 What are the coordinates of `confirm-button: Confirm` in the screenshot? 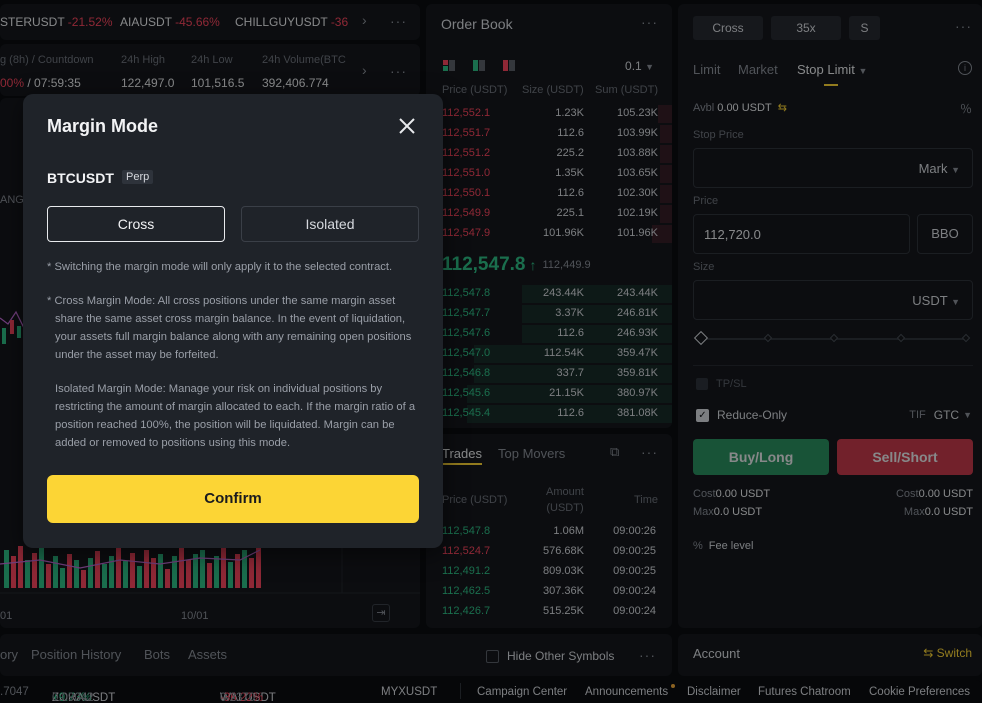 It's located at (233, 499).